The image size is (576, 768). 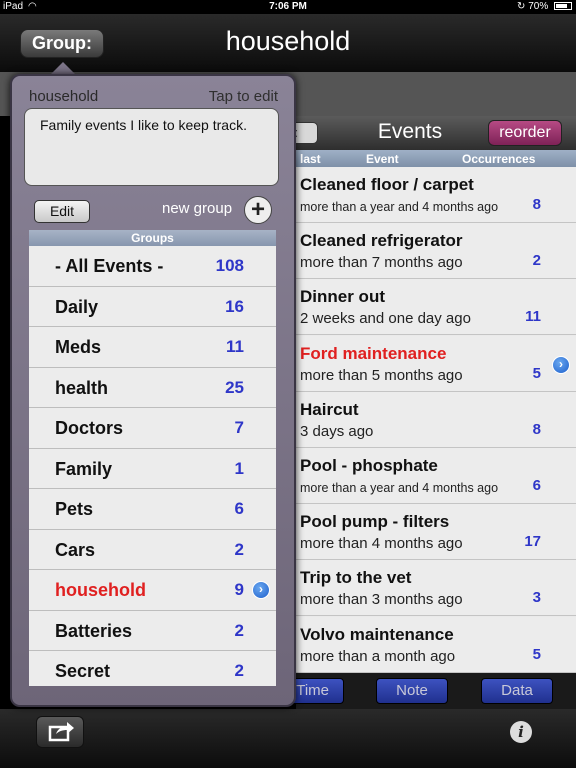 I want to click on event-last-time: more than 5 months ago, so click(x=381, y=375).